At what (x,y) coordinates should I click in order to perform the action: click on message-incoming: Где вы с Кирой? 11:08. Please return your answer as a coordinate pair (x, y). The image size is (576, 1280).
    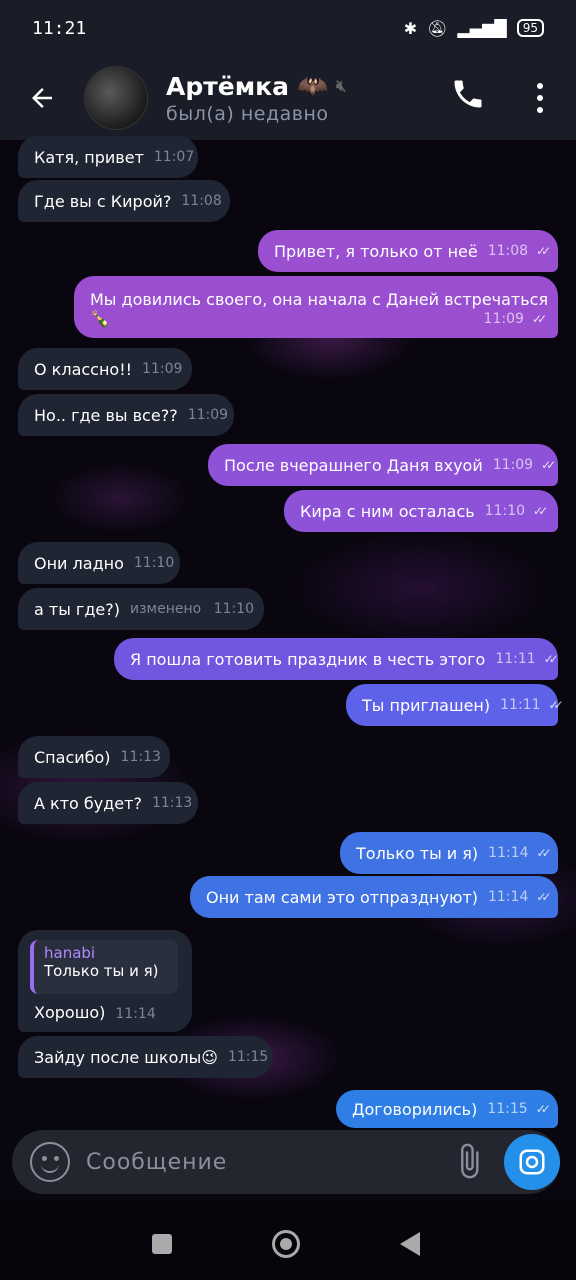
    Looking at the image, I should click on (124, 201).